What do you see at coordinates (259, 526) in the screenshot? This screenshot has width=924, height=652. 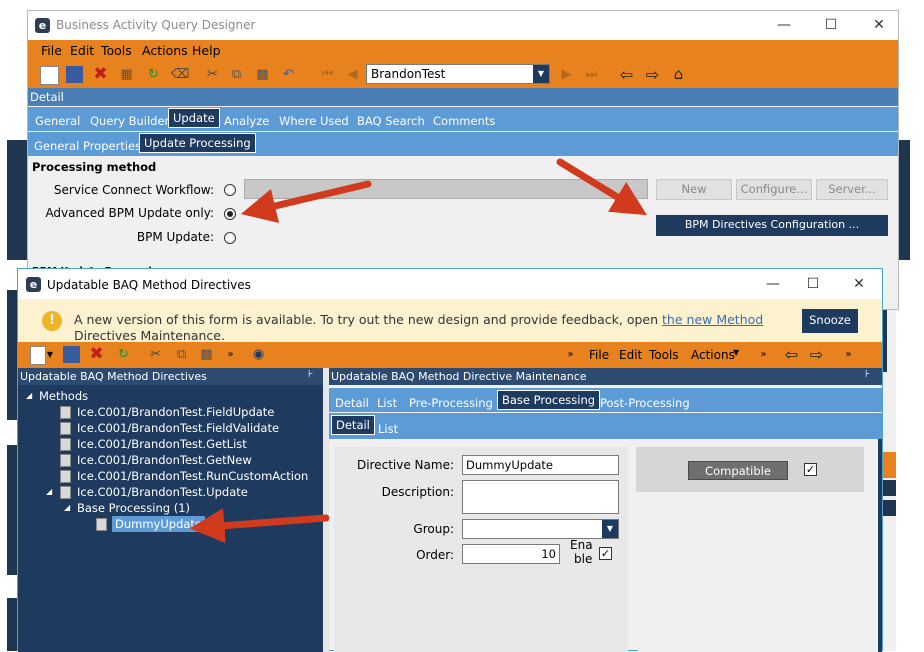 I see `arrow-to-dummy-update` at bounding box center [259, 526].